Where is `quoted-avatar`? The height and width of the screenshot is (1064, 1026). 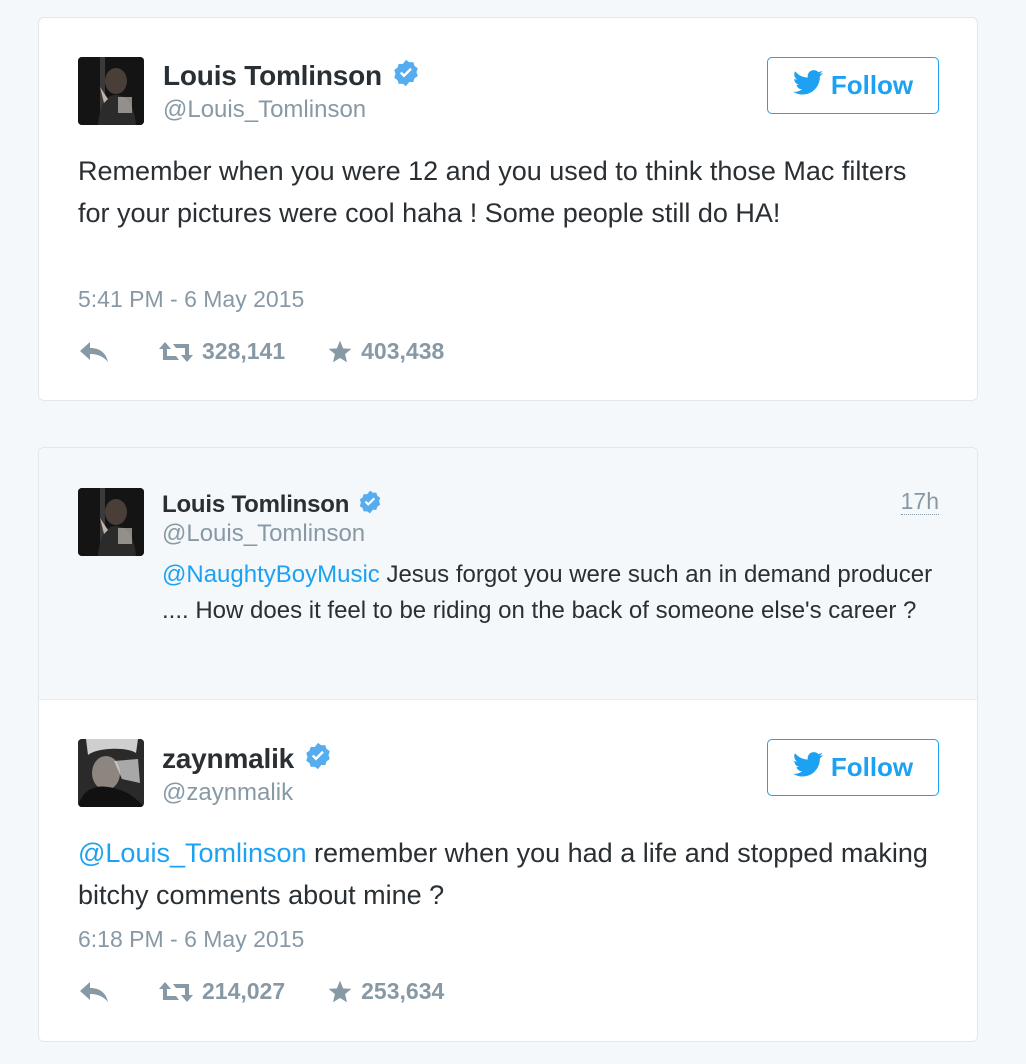 quoted-avatar is located at coordinates (111, 522).